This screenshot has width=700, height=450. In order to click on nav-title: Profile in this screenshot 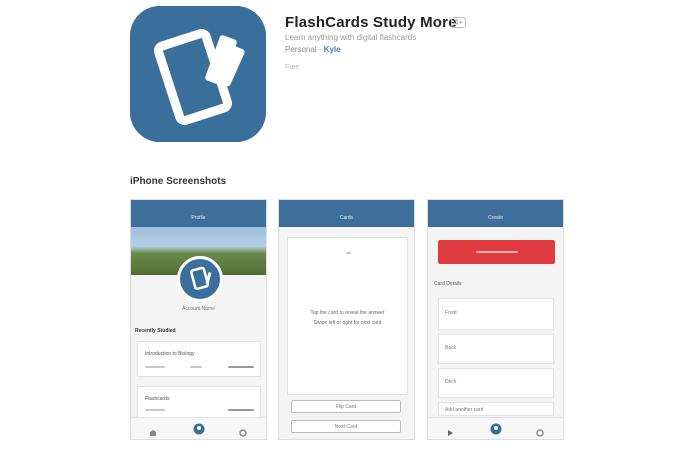, I will do `click(198, 218)`.